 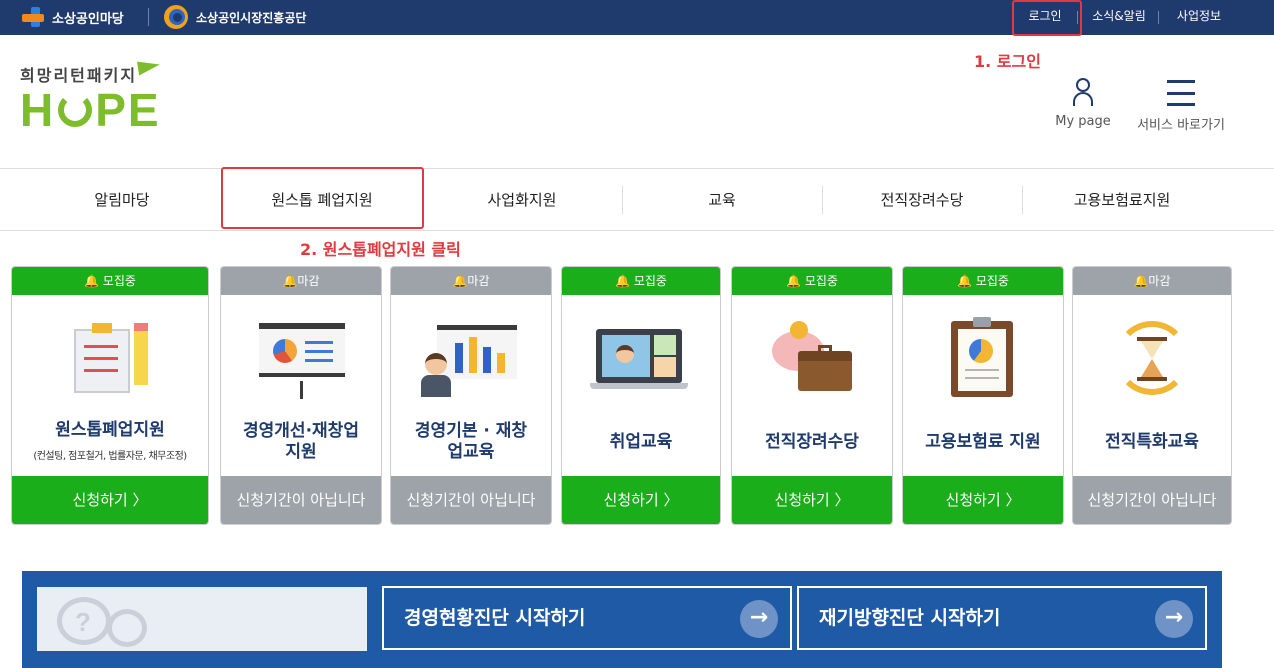 What do you see at coordinates (1122, 200) in the screenshot?
I see `nav-item-insurance-support: 고용보험료지원` at bounding box center [1122, 200].